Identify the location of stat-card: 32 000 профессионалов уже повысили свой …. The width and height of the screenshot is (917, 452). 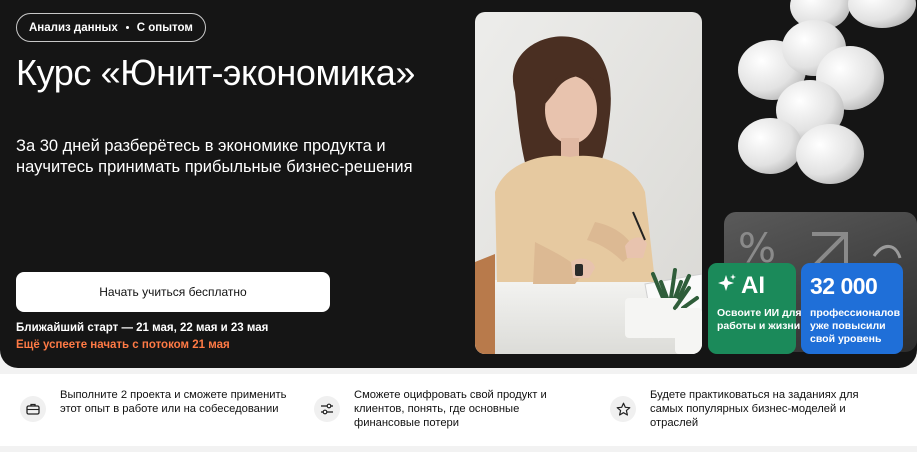
(852, 308).